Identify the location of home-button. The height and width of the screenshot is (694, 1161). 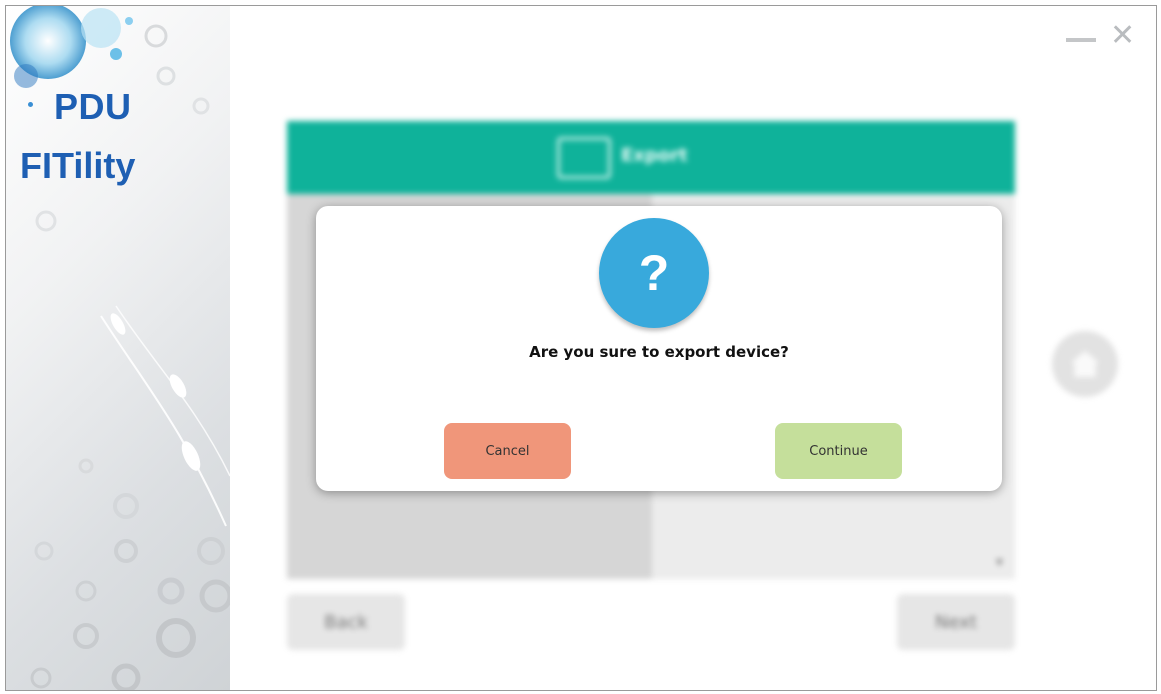
(1085, 364).